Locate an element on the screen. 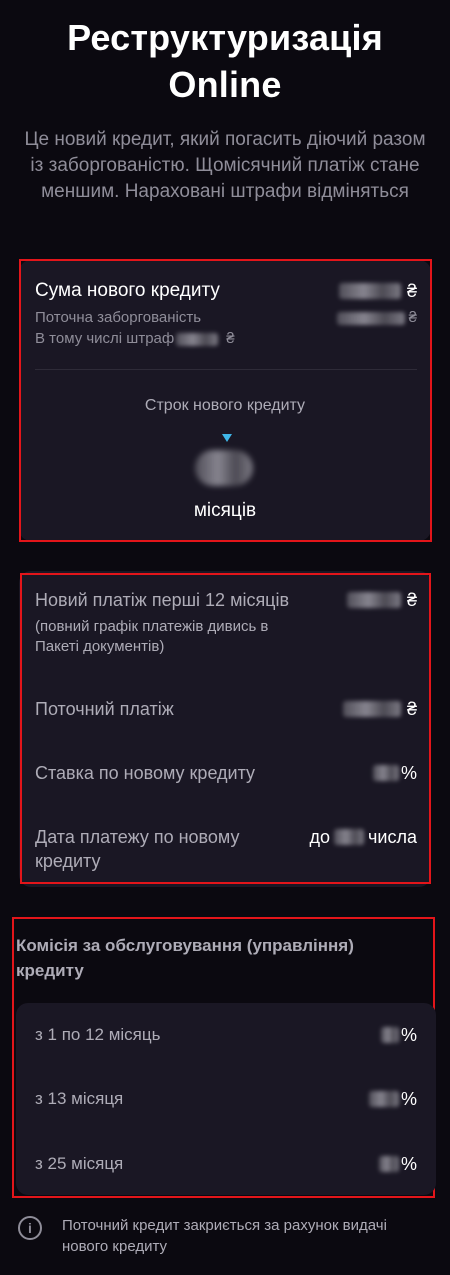  fine-label: В тому числі штраф is located at coordinates (105, 338).